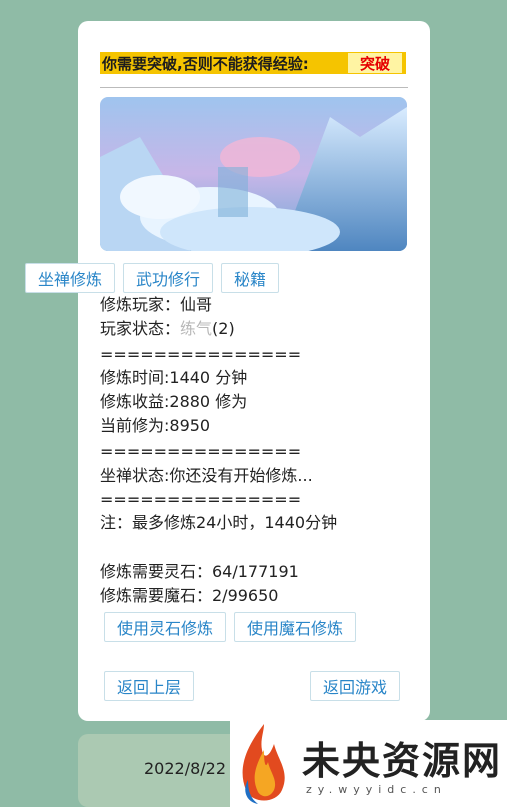 The height and width of the screenshot is (807, 507). Describe the element at coordinates (402, 761) in the screenshot. I see `watermark-title: 未央资源网` at that location.